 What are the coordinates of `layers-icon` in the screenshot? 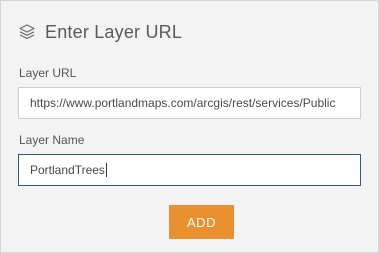 It's located at (27, 32).